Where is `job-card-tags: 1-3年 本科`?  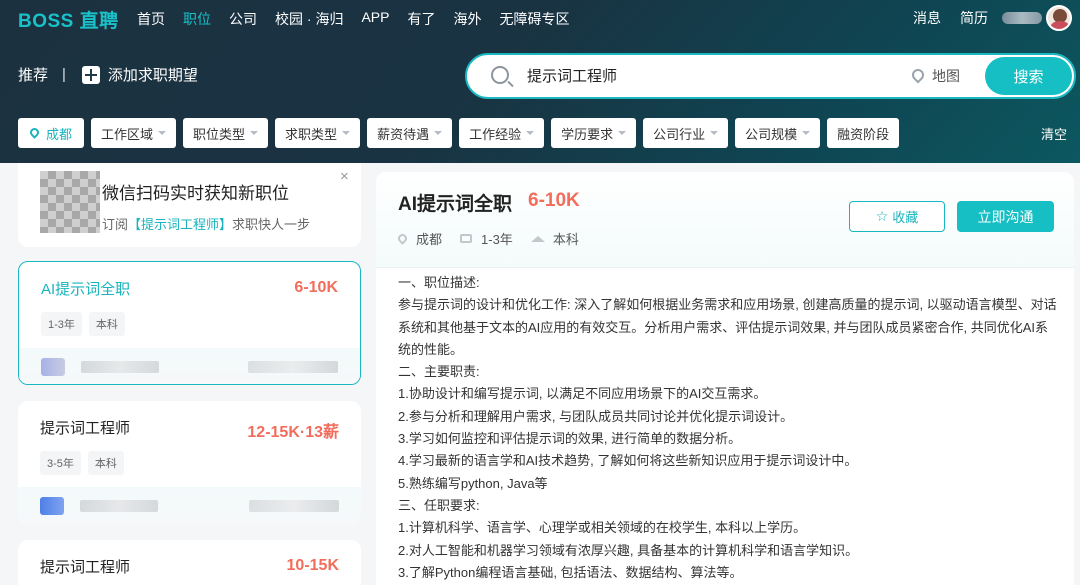 job-card-tags: 1-3年 本科 is located at coordinates (86, 324).